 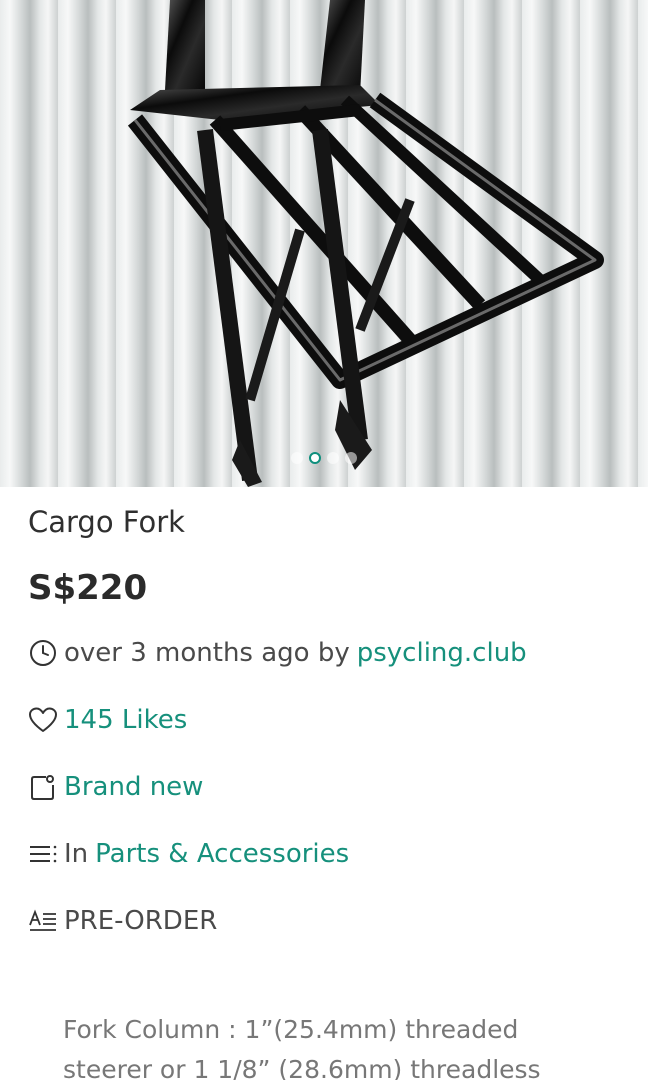 What do you see at coordinates (302, 1067) in the screenshot?
I see `description-line: steerer or 1 1/8” (28.6mm) threadless` at bounding box center [302, 1067].